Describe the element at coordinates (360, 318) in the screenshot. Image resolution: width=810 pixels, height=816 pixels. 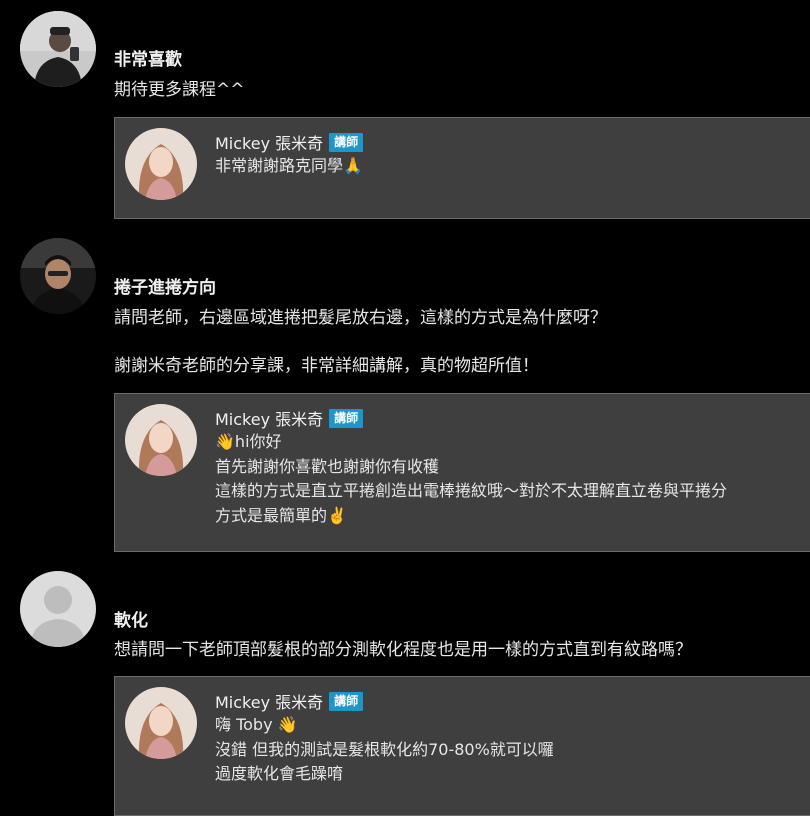
I see `comment-text: 請問老師，右邊區域進捲把髮尾放右邊，這樣的方式是為什麼呀？` at that location.